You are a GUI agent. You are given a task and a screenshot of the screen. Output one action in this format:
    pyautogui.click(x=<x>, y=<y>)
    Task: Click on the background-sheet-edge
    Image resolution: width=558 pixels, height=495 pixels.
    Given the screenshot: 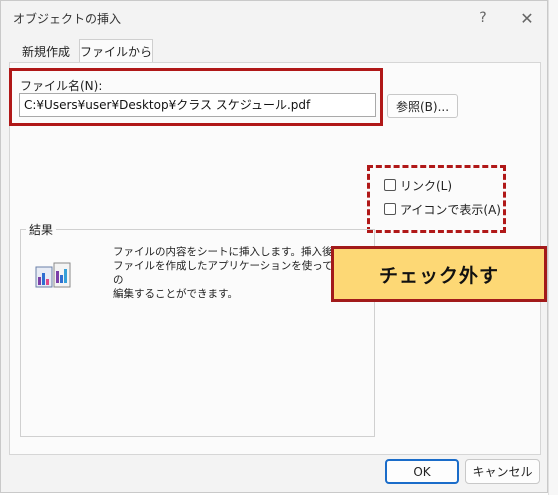 What is the action you would take?
    pyautogui.click(x=553, y=247)
    